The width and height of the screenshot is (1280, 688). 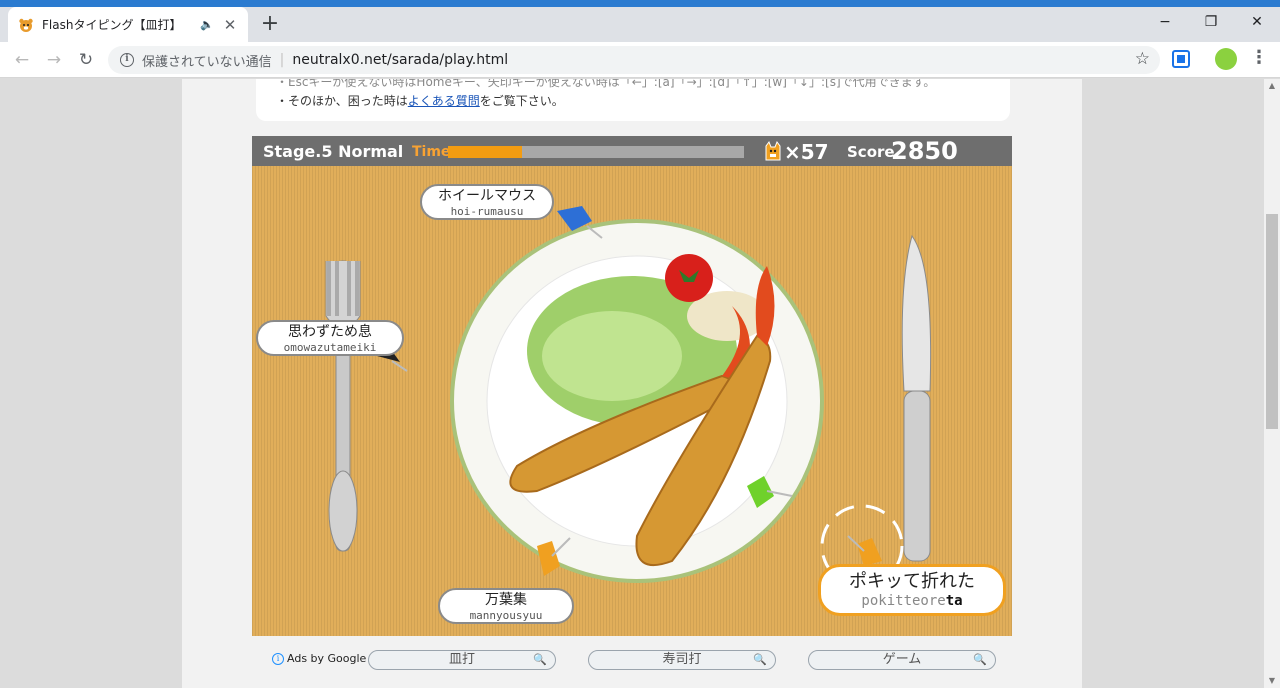 I want to click on word-japanese: ホイールマウス, so click(x=487, y=196).